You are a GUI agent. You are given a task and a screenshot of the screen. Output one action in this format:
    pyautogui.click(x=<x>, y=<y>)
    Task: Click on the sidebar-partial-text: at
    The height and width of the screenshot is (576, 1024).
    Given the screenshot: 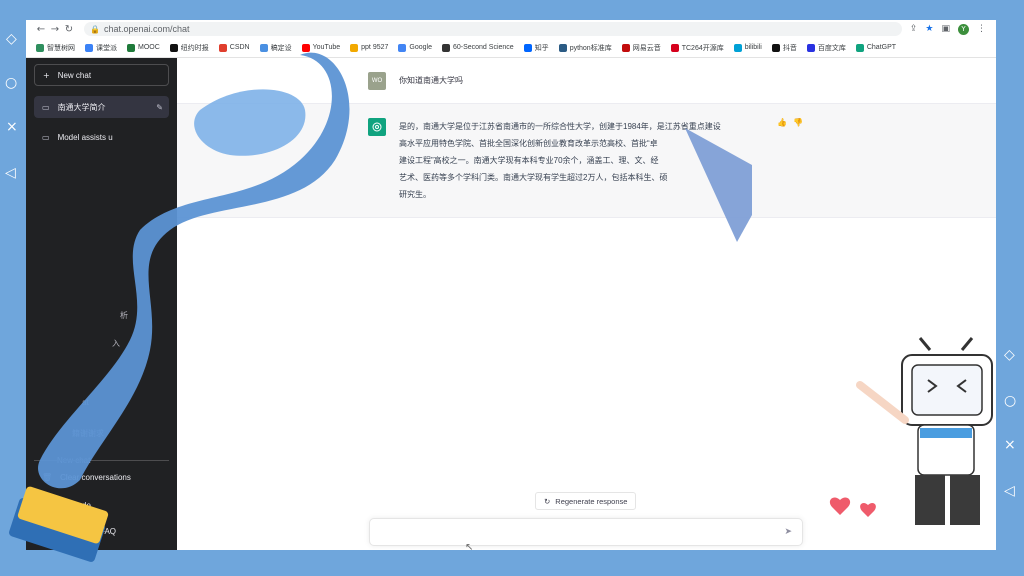 What is the action you would take?
    pyautogui.click(x=85, y=402)
    